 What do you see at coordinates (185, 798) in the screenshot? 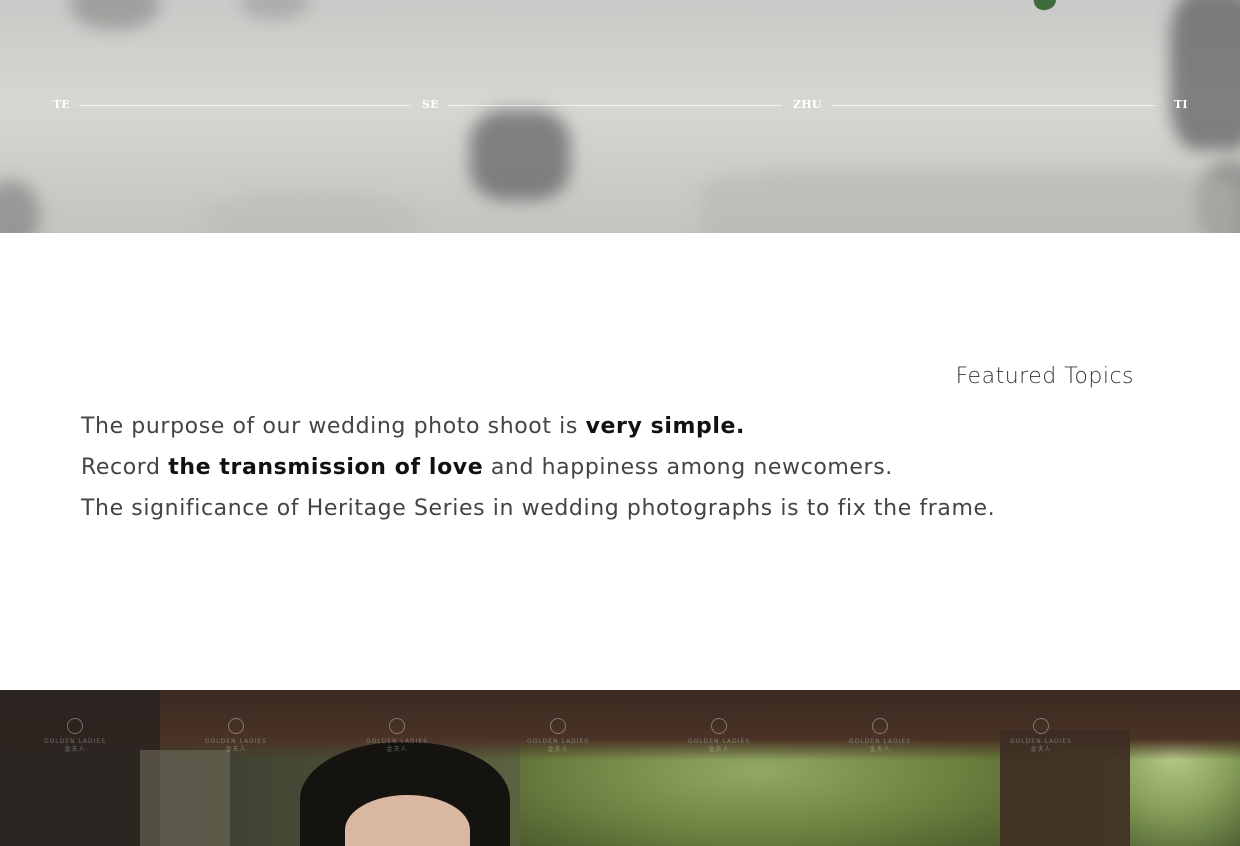
I see `photo-light-patch` at bounding box center [185, 798].